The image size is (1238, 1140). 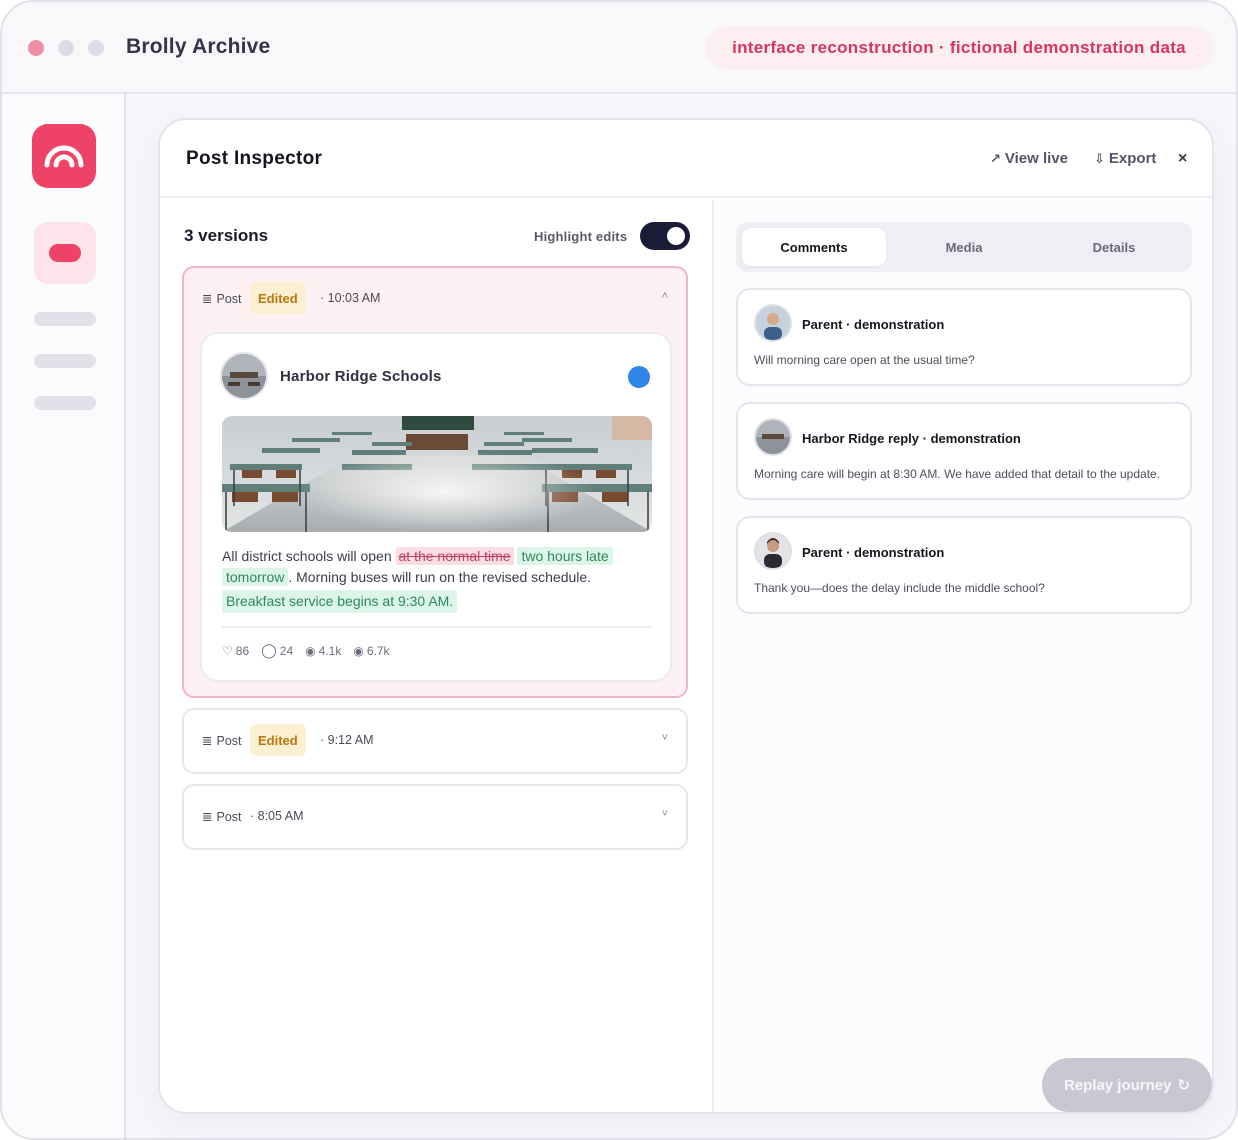 I want to click on comments-stat: ◯ 24, so click(x=277, y=650).